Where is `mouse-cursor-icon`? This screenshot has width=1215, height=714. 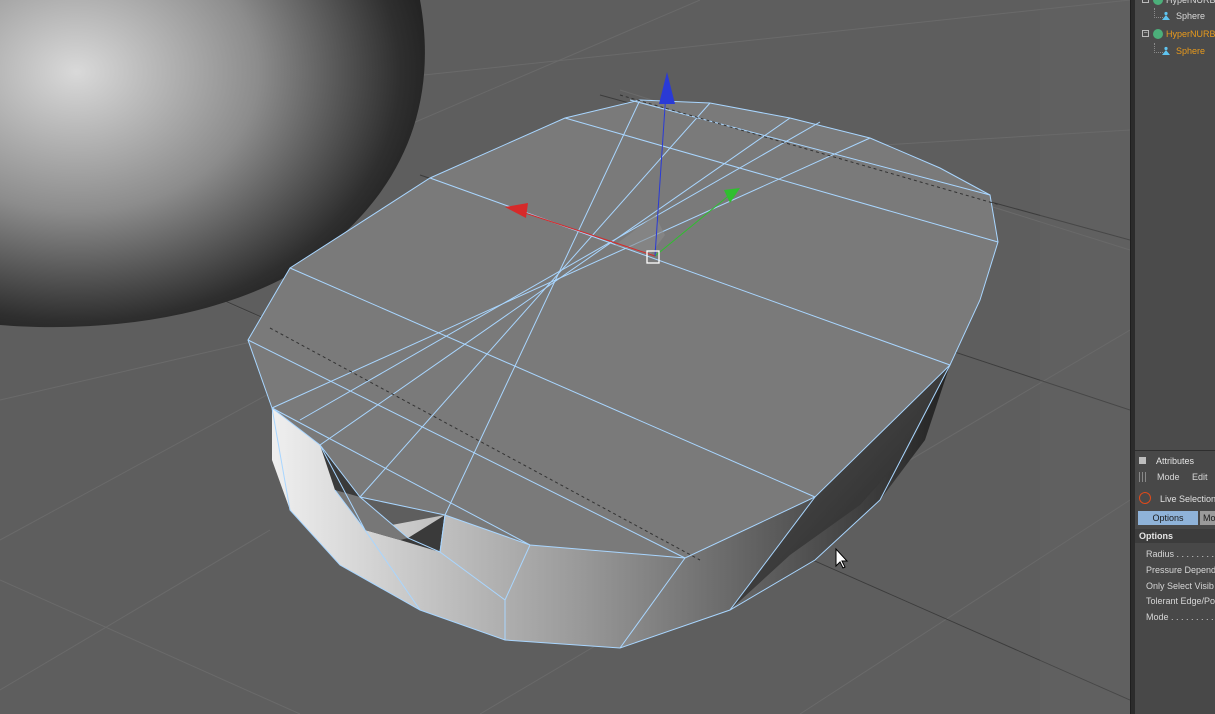
mouse-cursor-icon is located at coordinates (842, 558).